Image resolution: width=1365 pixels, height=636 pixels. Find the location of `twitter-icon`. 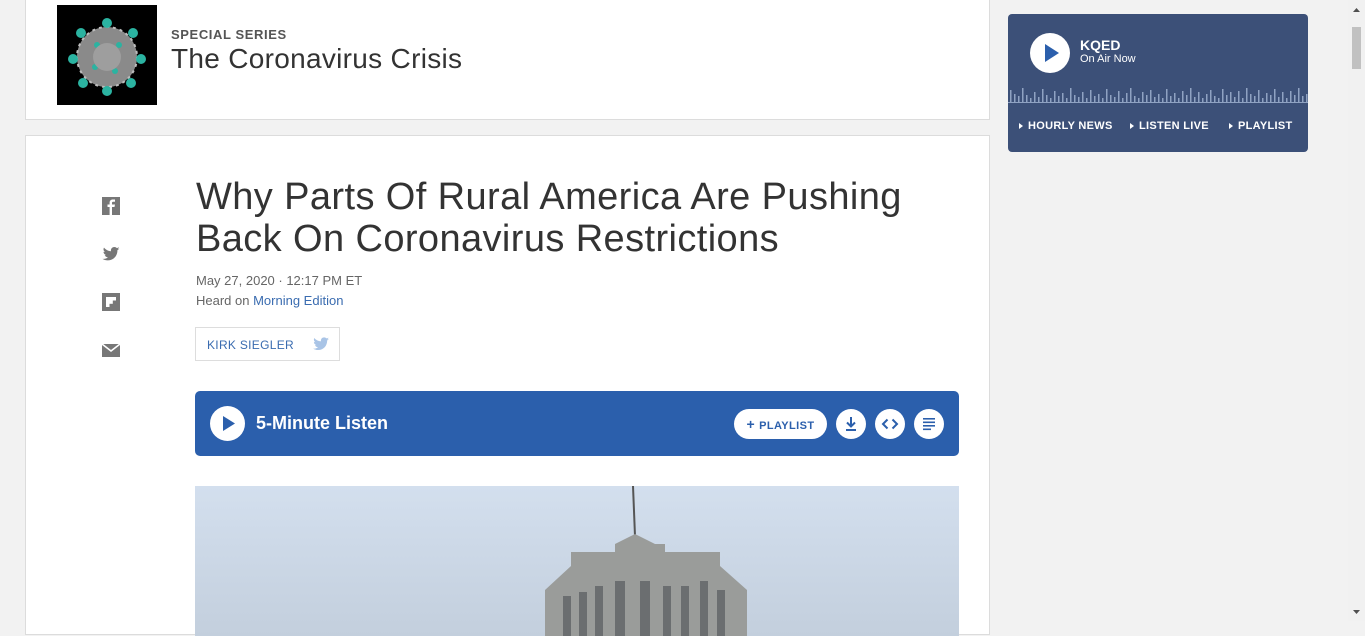

twitter-icon is located at coordinates (111, 254).